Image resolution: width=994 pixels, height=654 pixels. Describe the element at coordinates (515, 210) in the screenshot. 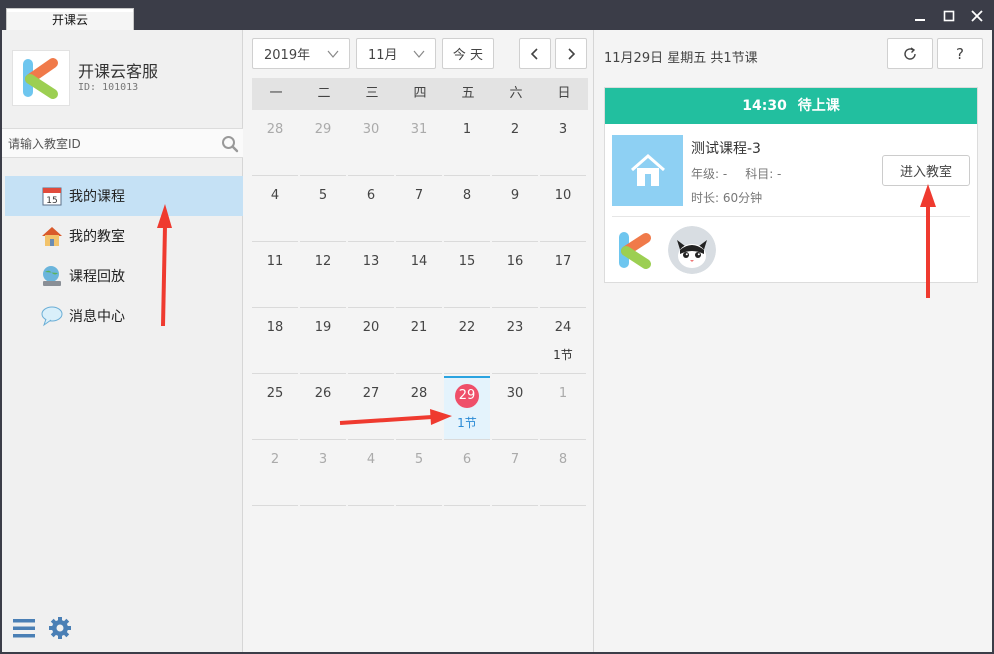

I see `calendar-day: 9` at that location.